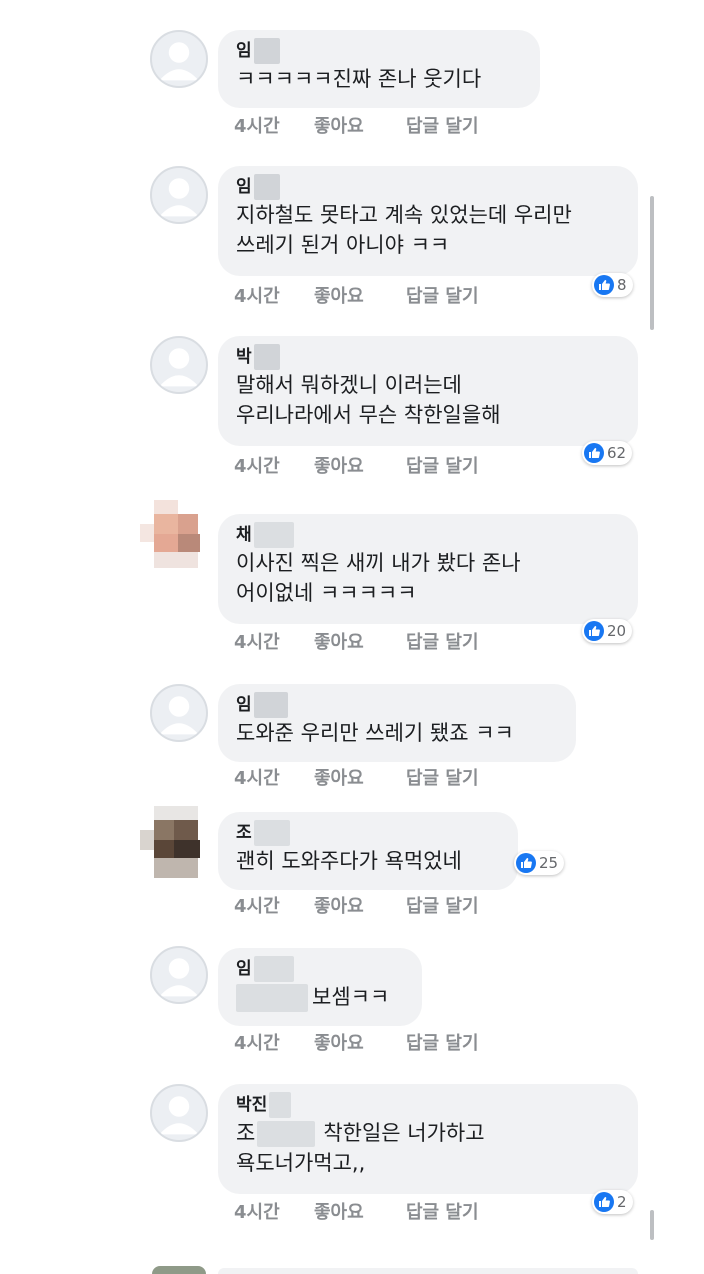  Describe the element at coordinates (428, 357) in the screenshot. I see `commenter-name: 박` at that location.